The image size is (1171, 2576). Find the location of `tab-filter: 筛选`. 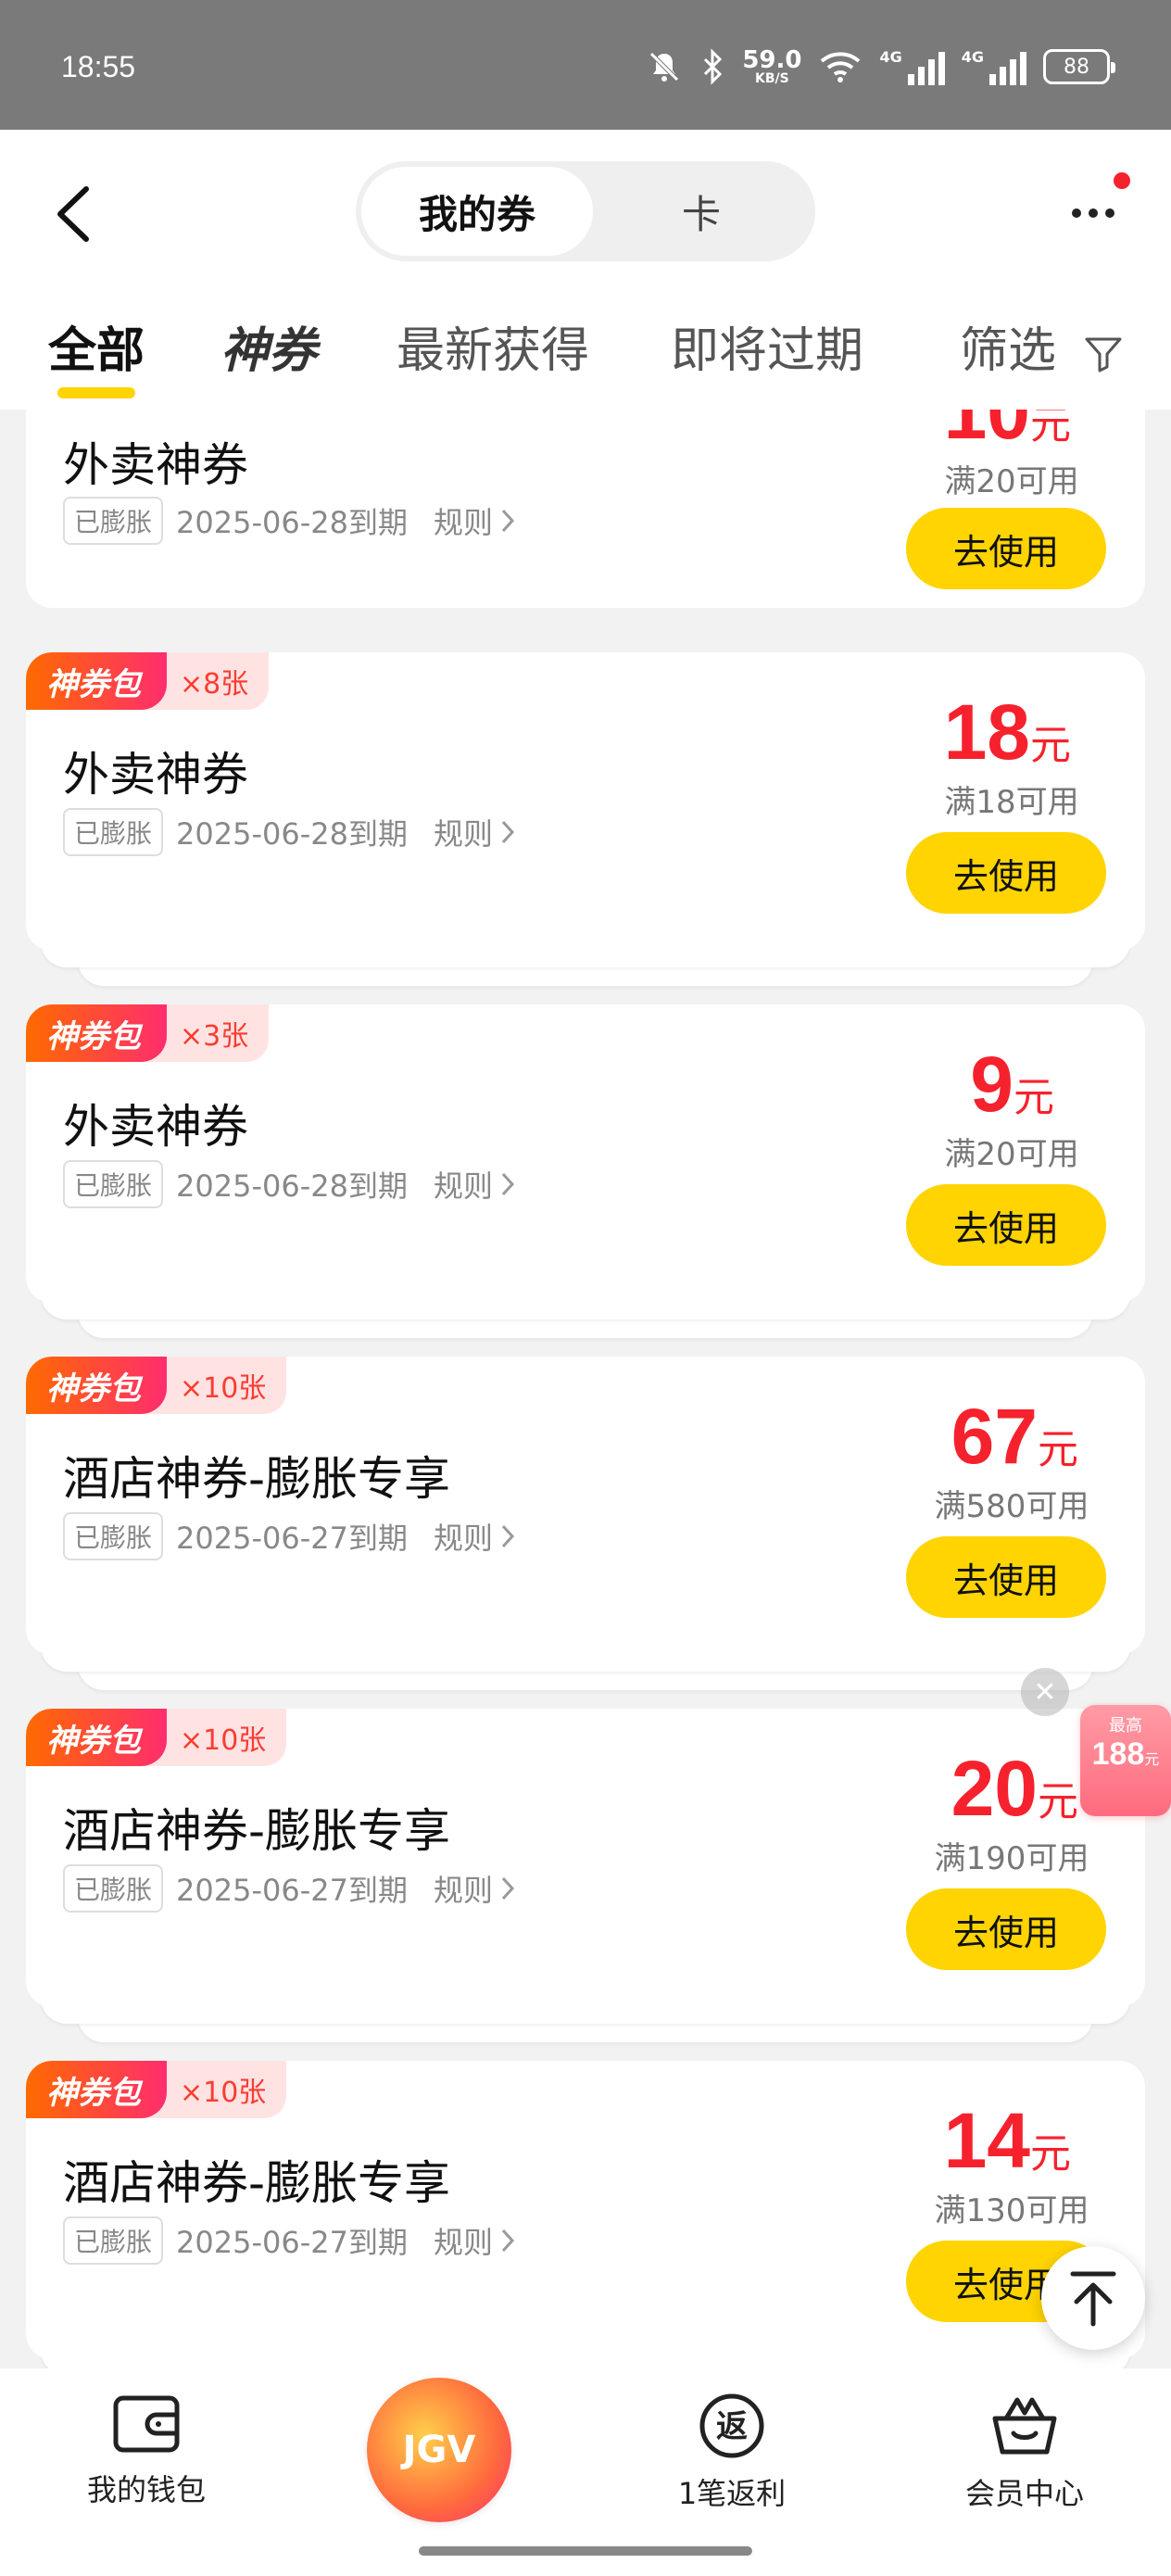

tab-filter: 筛选 is located at coordinates (1042, 346).